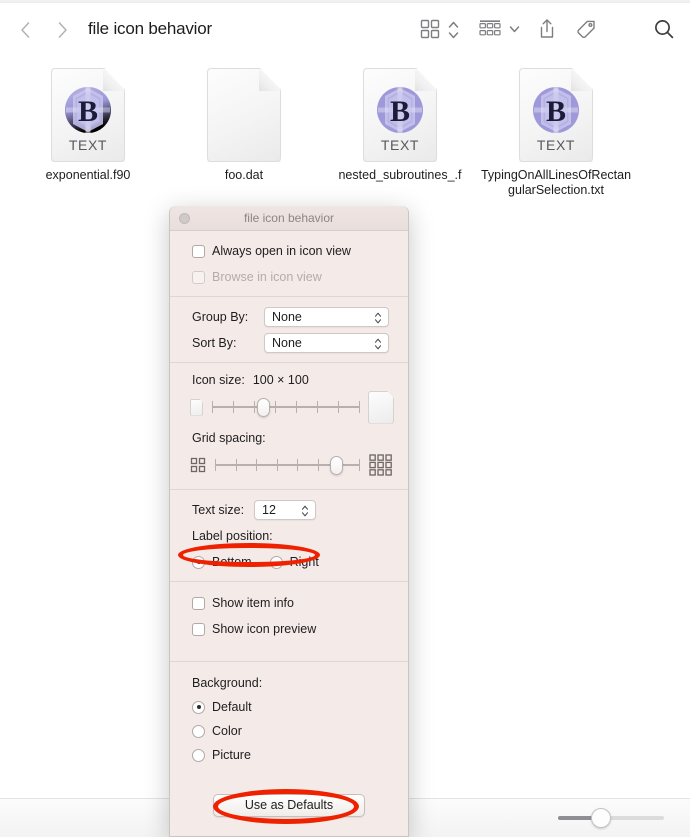  What do you see at coordinates (664, 29) in the screenshot?
I see `search-icon` at bounding box center [664, 29].